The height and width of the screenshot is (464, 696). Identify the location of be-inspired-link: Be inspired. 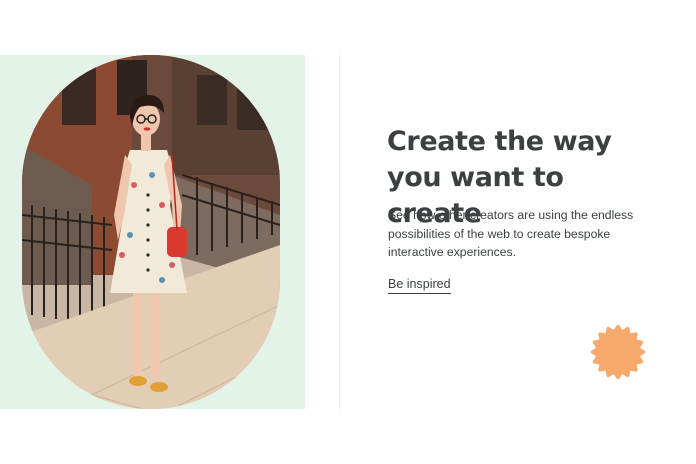
(419, 285).